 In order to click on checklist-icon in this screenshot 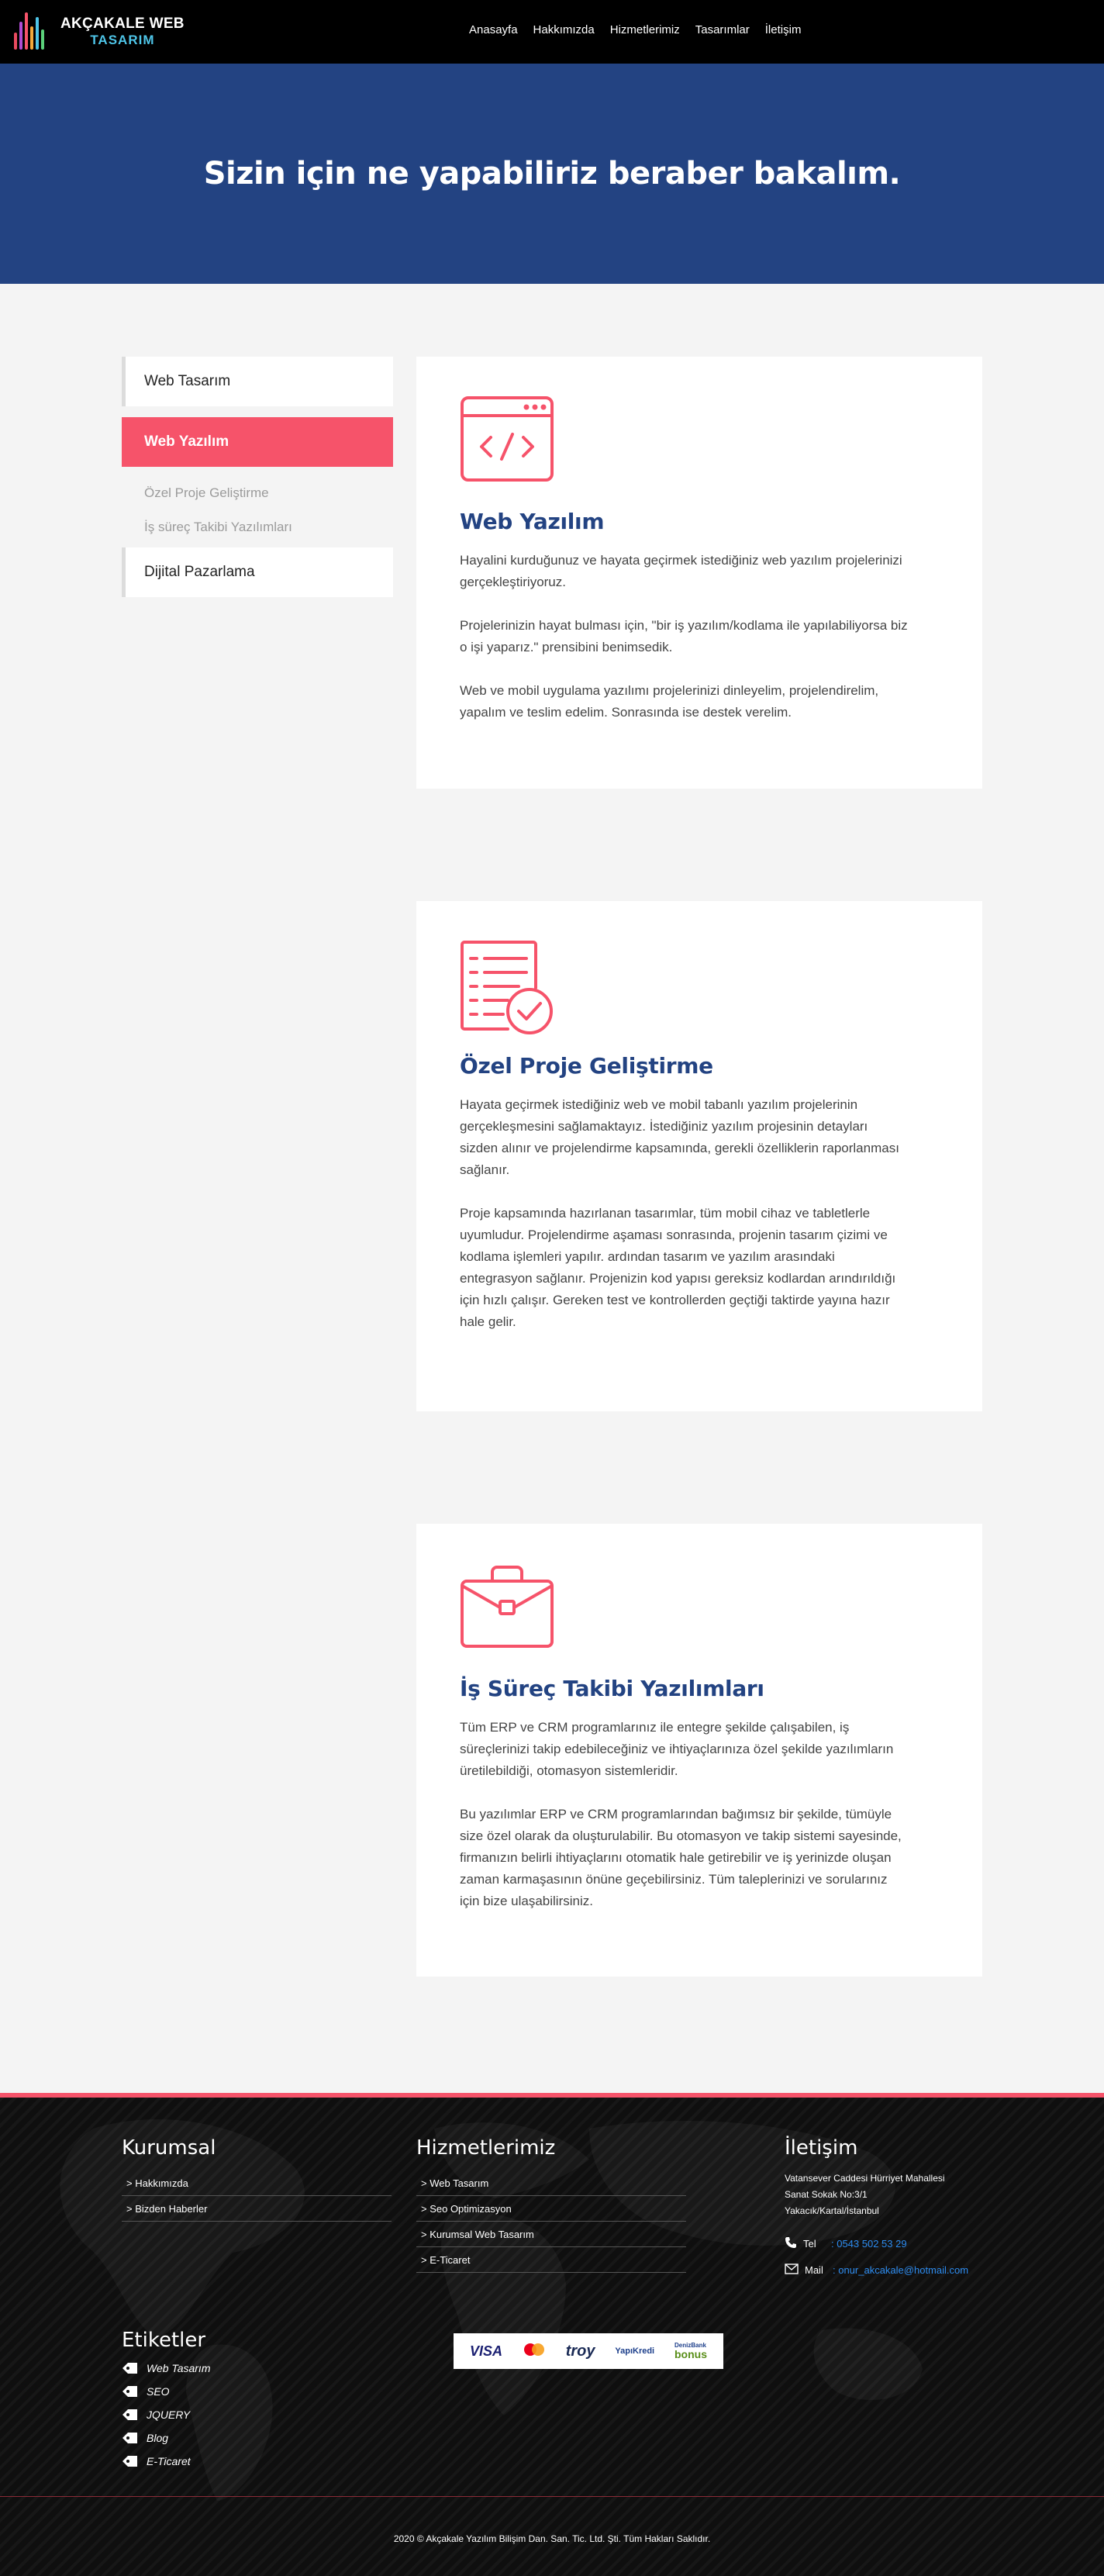, I will do `click(507, 987)`.